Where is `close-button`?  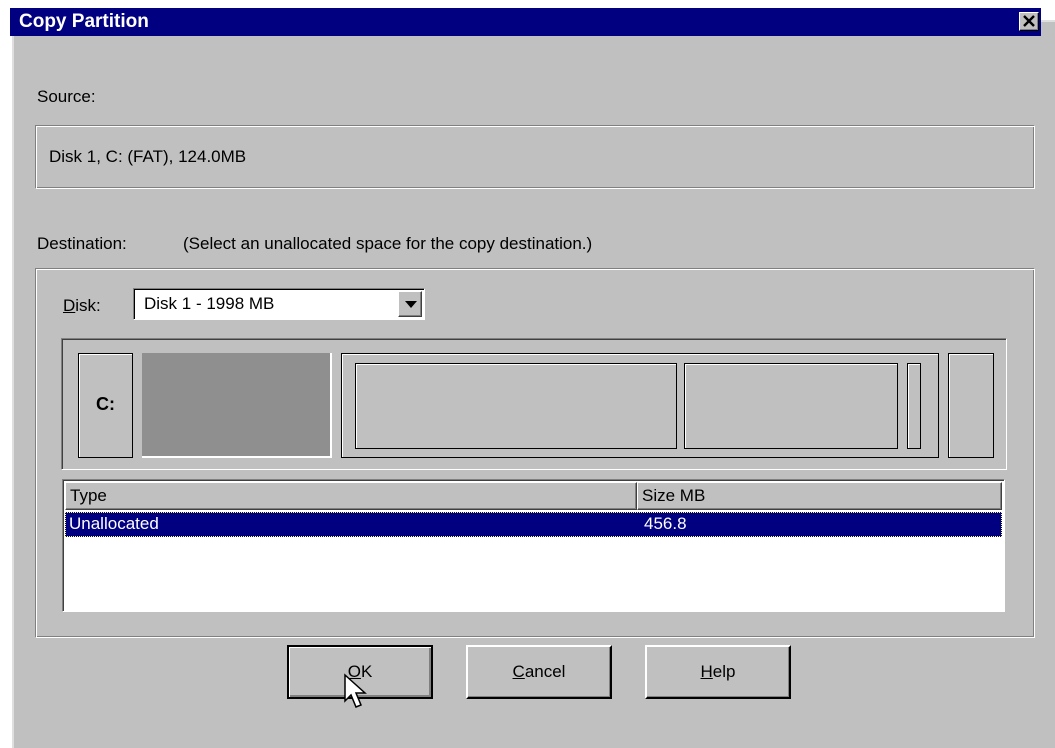 close-button is located at coordinates (1029, 21).